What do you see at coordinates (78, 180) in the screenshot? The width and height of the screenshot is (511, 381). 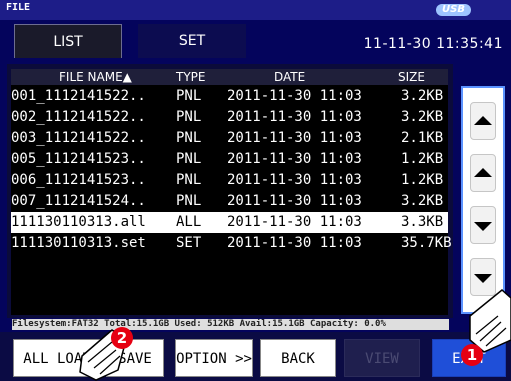 I see `file-name-cell: 006_1112141523..` at bounding box center [78, 180].